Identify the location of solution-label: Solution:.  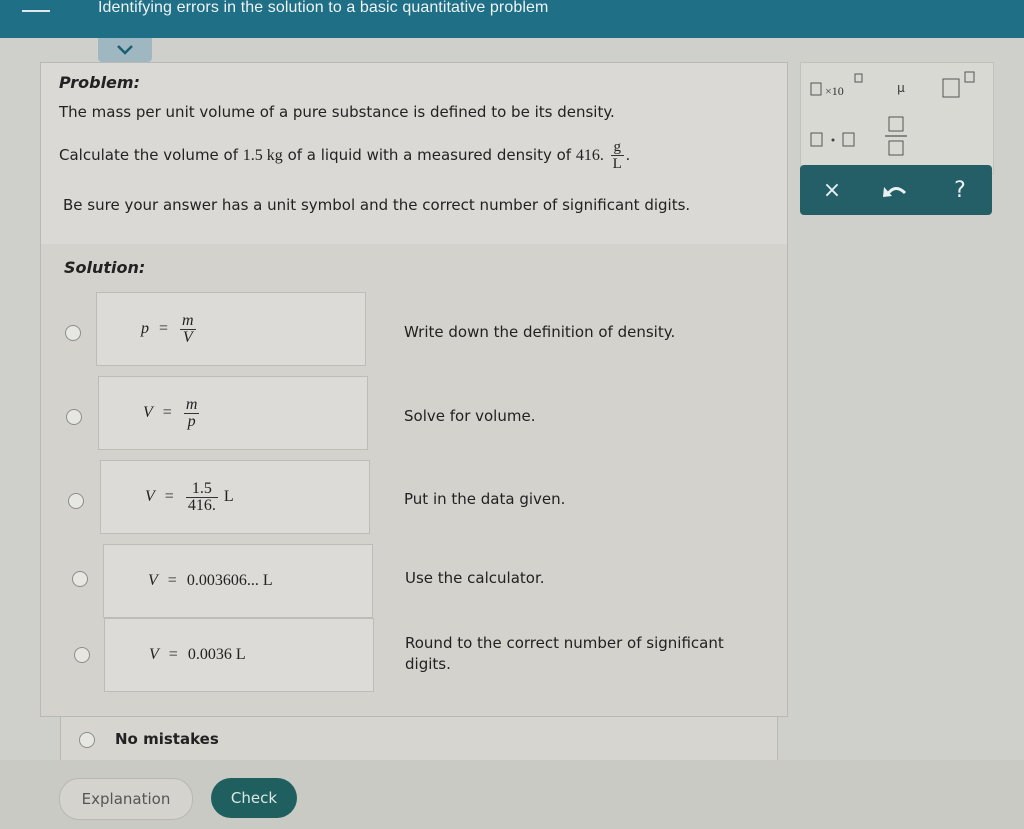
(105, 267).